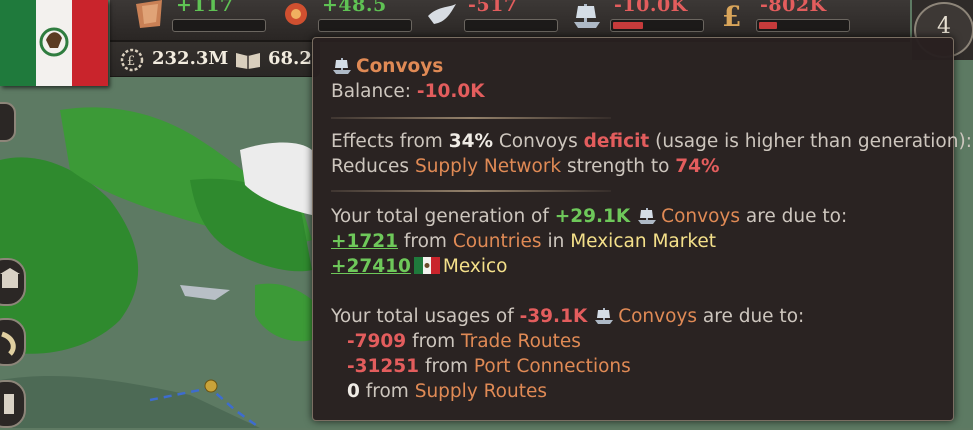  Describe the element at coordinates (553, 316) in the screenshot. I see `usage-value: -39.1K` at that location.